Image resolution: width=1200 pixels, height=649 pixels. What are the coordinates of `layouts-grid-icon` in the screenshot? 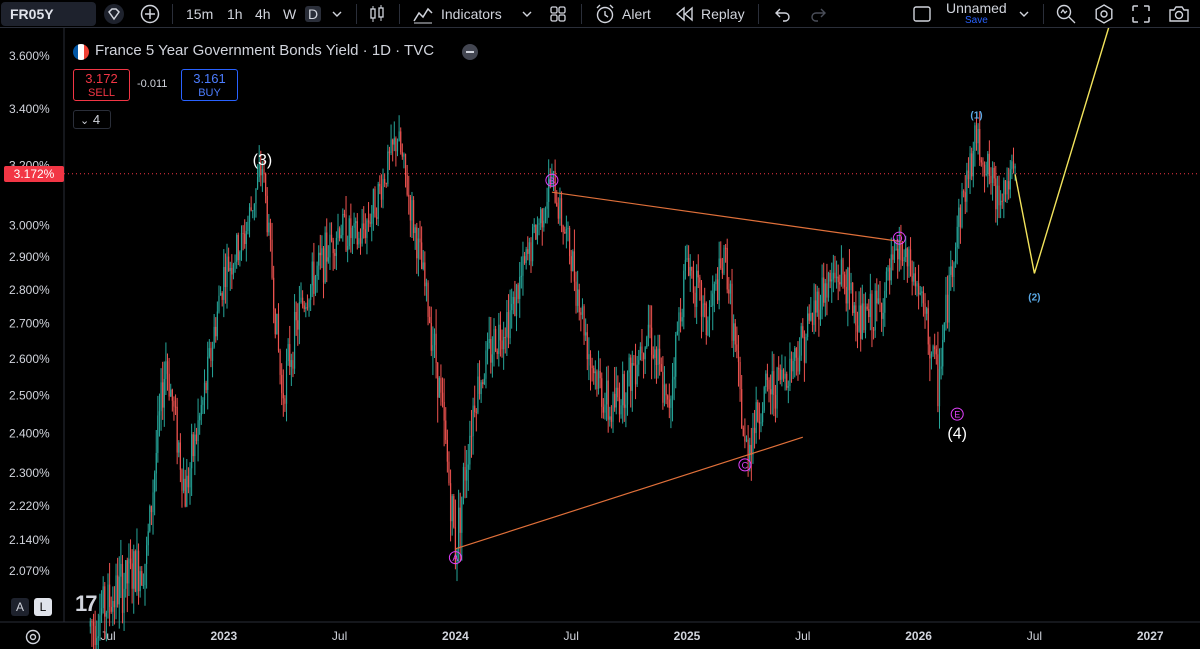 It's located at (558, 14).